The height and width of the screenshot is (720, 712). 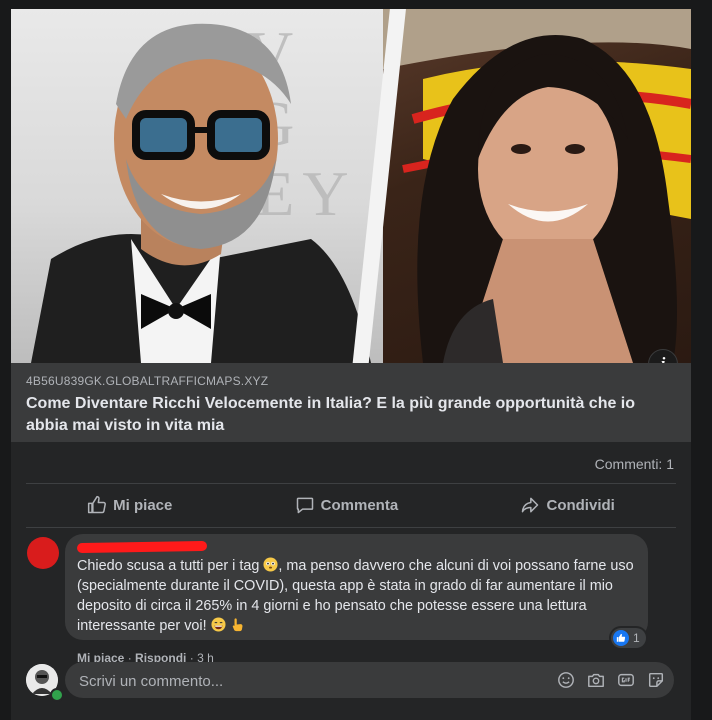 I want to click on comments-count: Commenti: 1, so click(x=634, y=464).